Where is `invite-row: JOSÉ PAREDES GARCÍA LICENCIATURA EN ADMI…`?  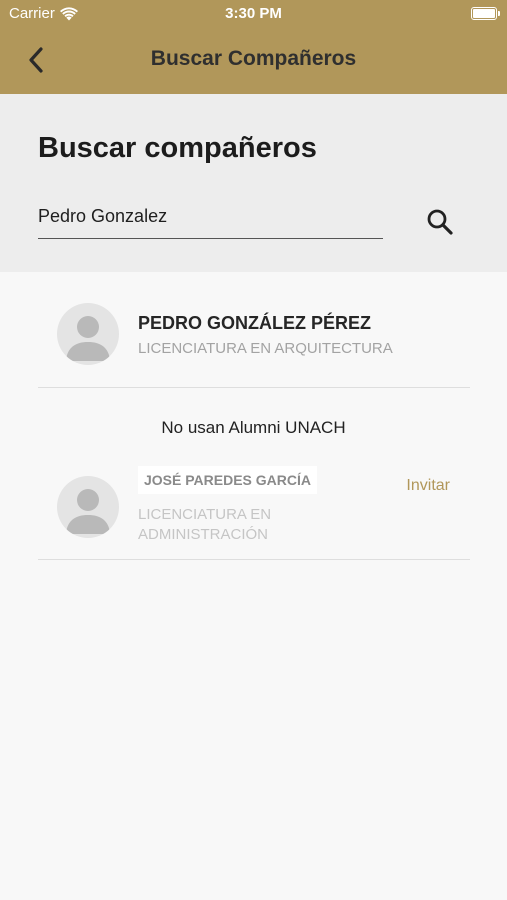 invite-row: JOSÉ PAREDES GARCÍA LICENCIATURA EN ADMI… is located at coordinates (254, 509).